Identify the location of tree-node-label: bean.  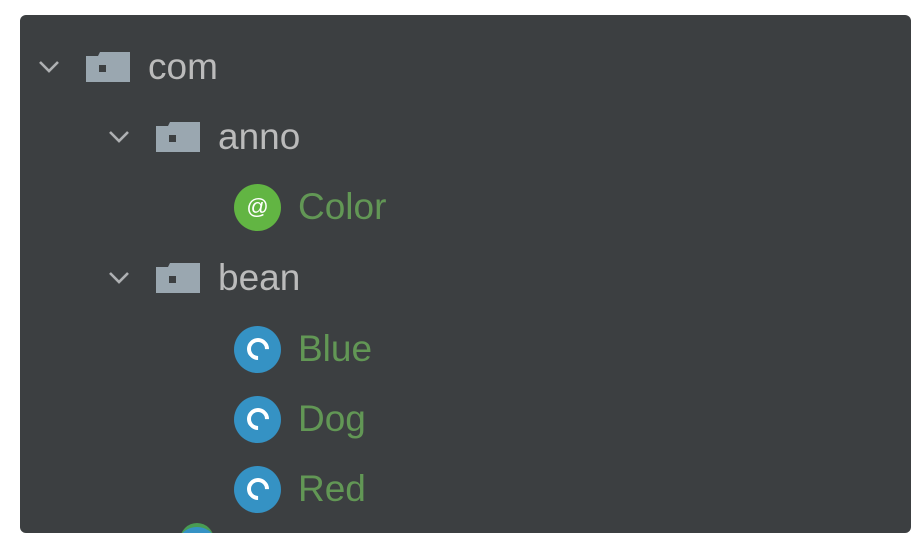
(259, 277).